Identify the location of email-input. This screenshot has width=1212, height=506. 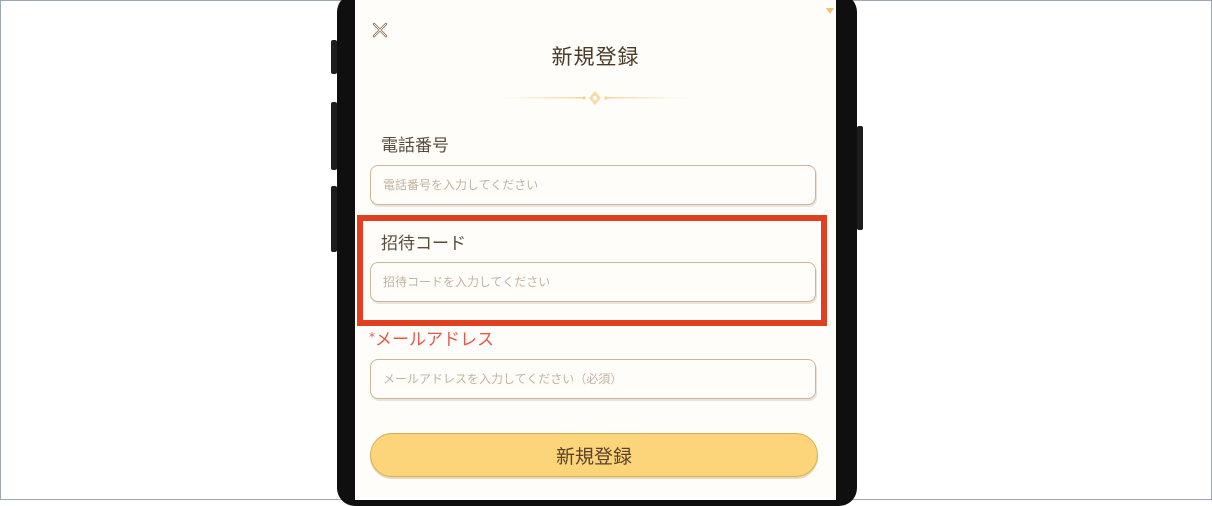
(593, 379).